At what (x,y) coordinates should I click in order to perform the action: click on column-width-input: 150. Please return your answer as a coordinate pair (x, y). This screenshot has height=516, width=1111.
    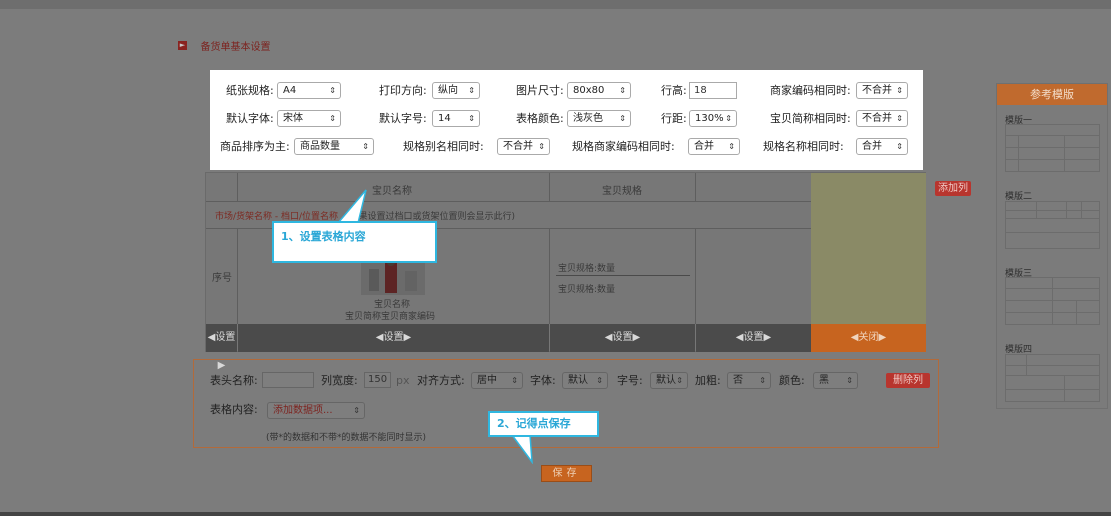
    Looking at the image, I should click on (377, 380).